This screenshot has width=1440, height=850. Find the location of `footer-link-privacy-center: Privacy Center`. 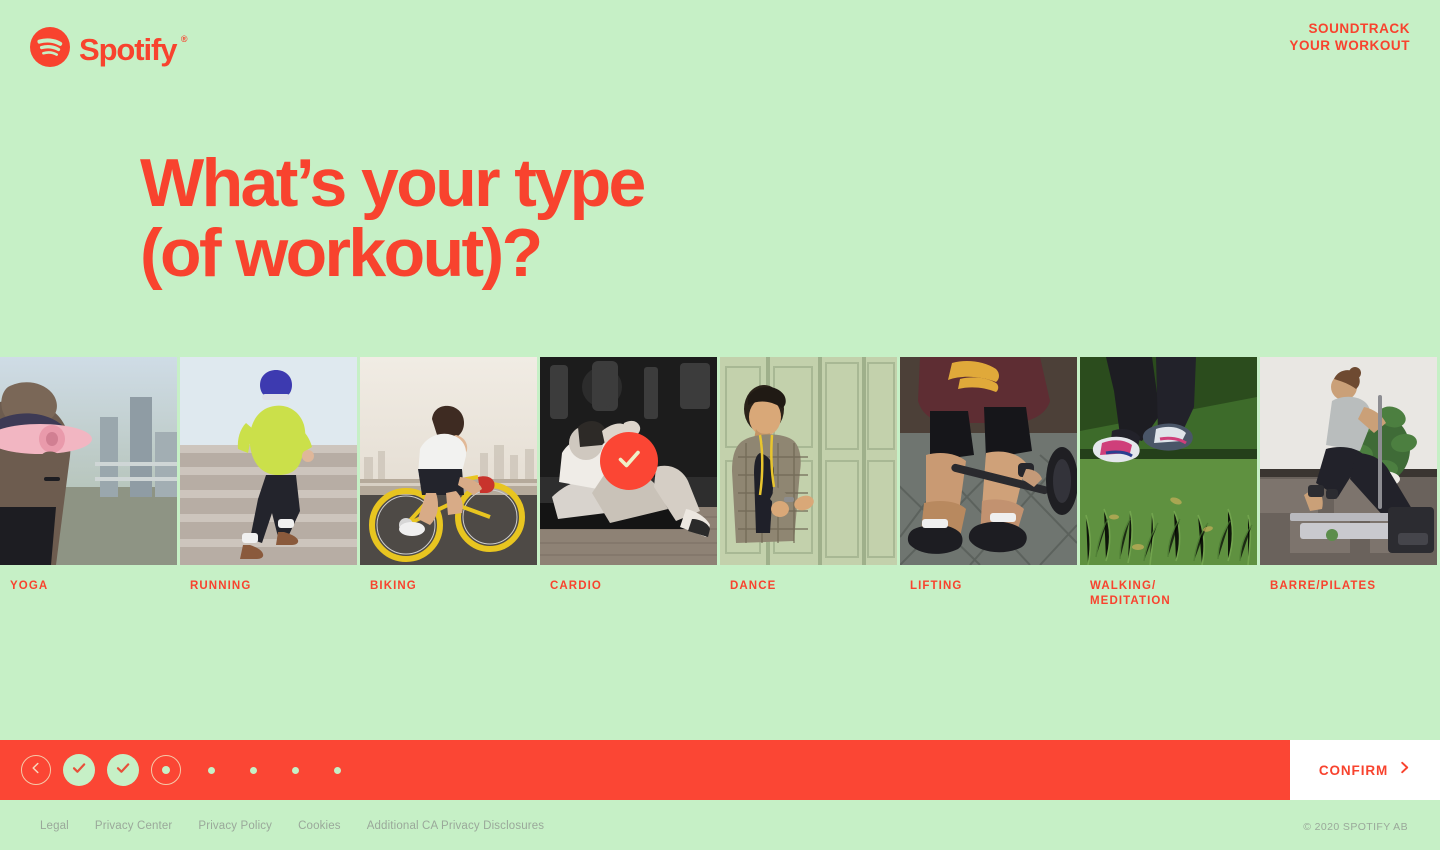

footer-link-privacy-center: Privacy Center is located at coordinates (134, 826).